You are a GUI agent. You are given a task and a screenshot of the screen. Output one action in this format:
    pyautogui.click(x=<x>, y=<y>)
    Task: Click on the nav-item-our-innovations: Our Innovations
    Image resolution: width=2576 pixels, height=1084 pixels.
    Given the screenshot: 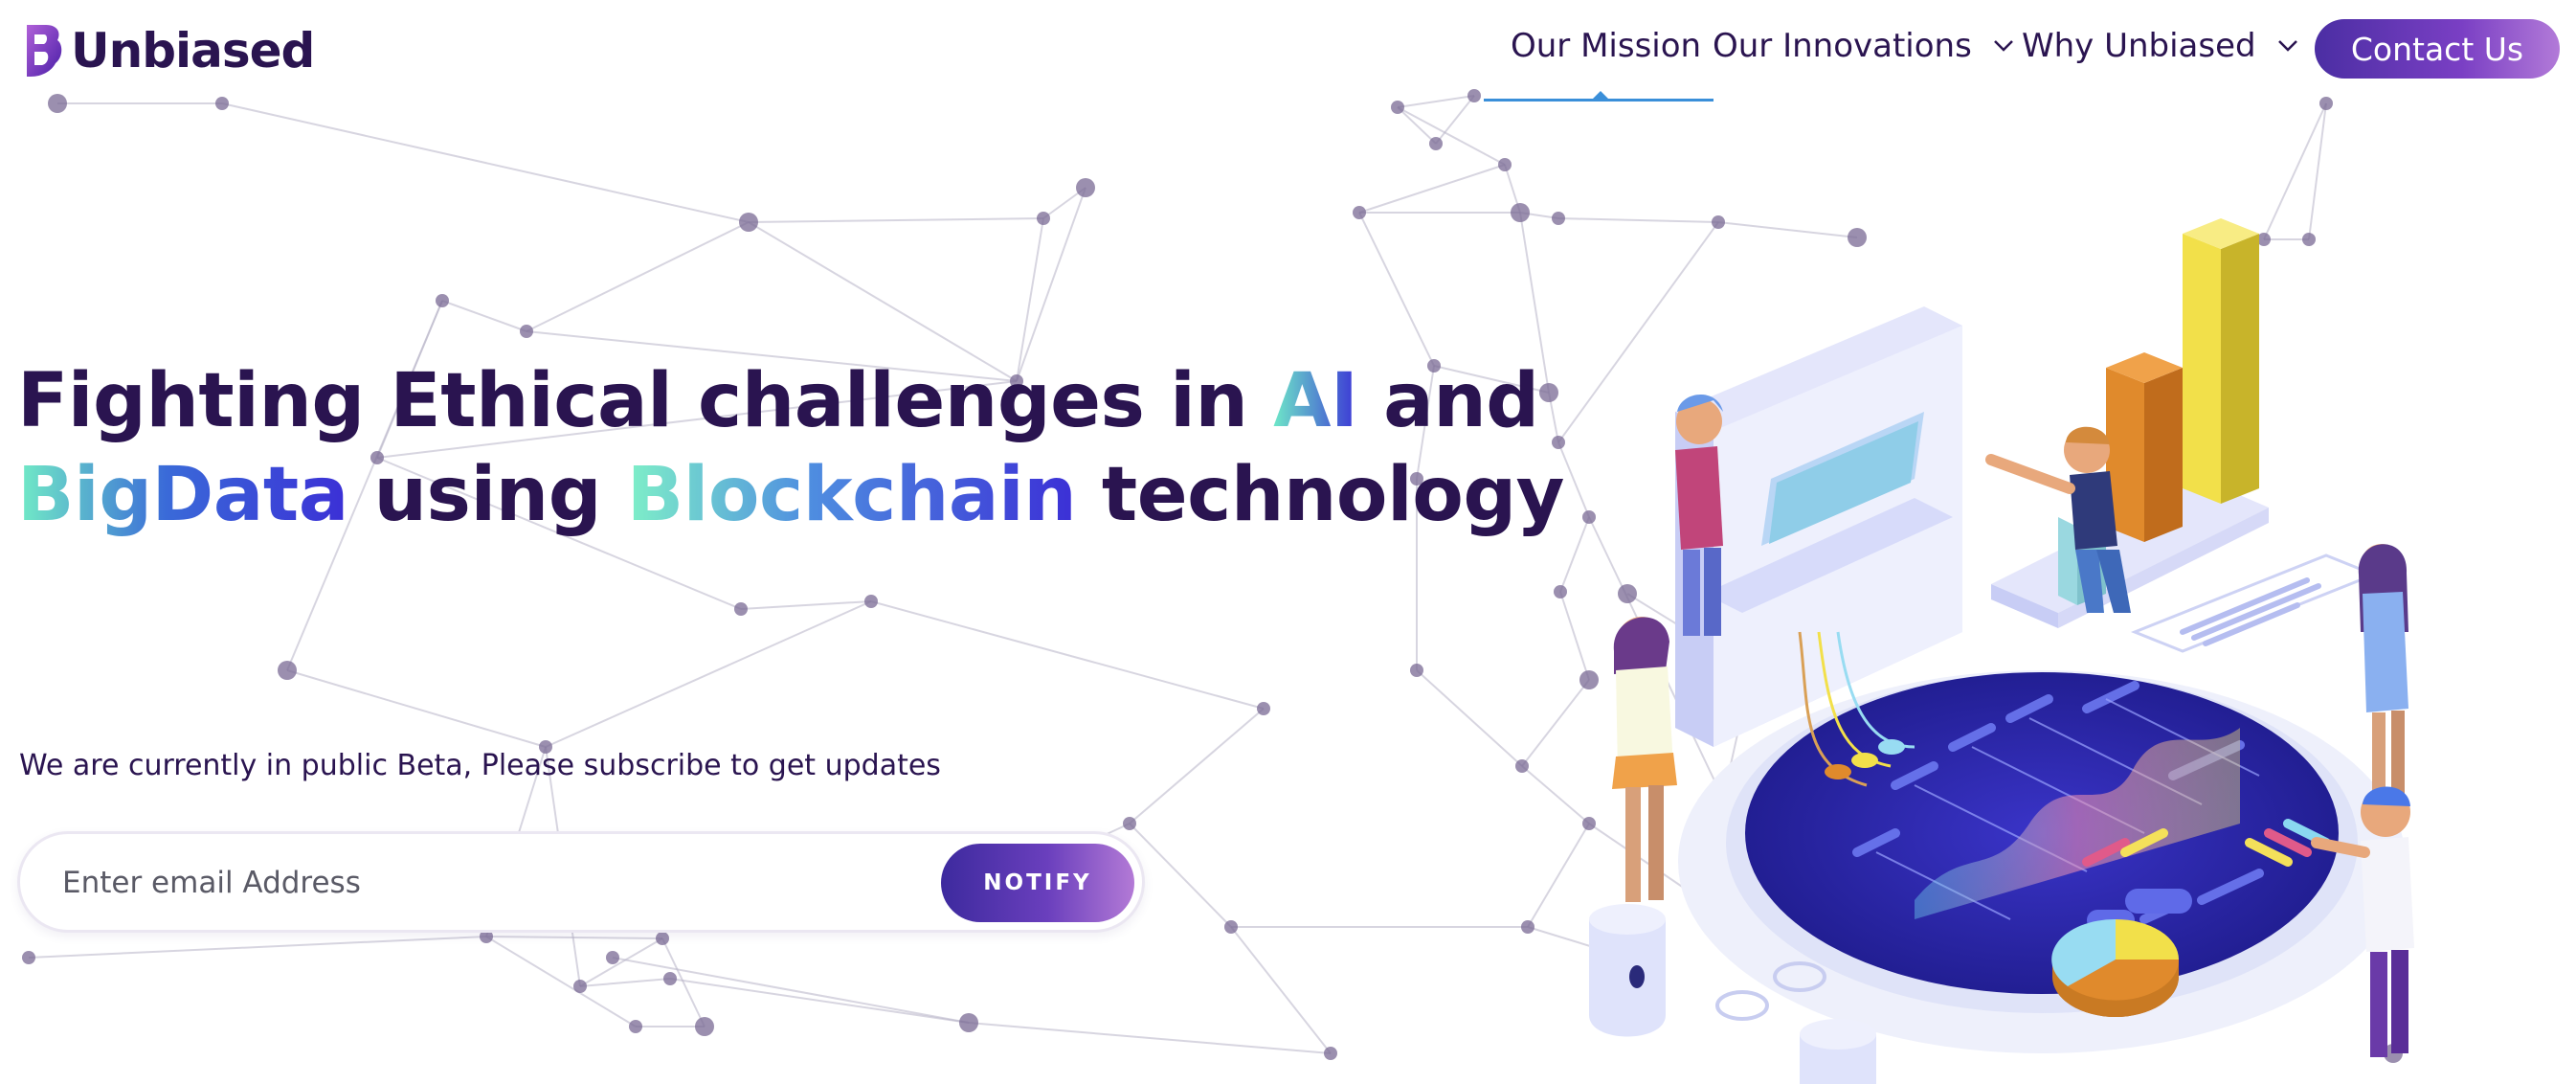 What is the action you would take?
    pyautogui.click(x=1864, y=46)
    